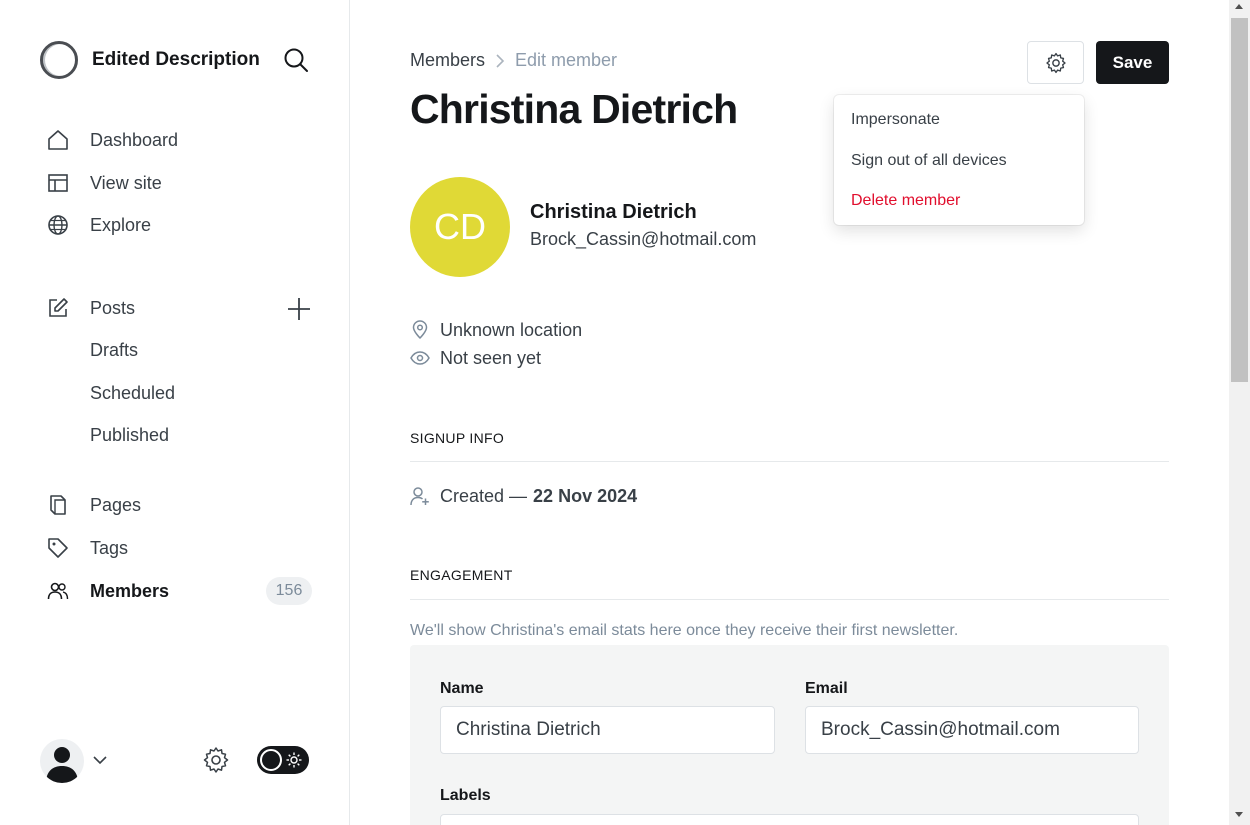 This screenshot has width=1250, height=825. I want to click on nav-view-site: View site, so click(101, 183).